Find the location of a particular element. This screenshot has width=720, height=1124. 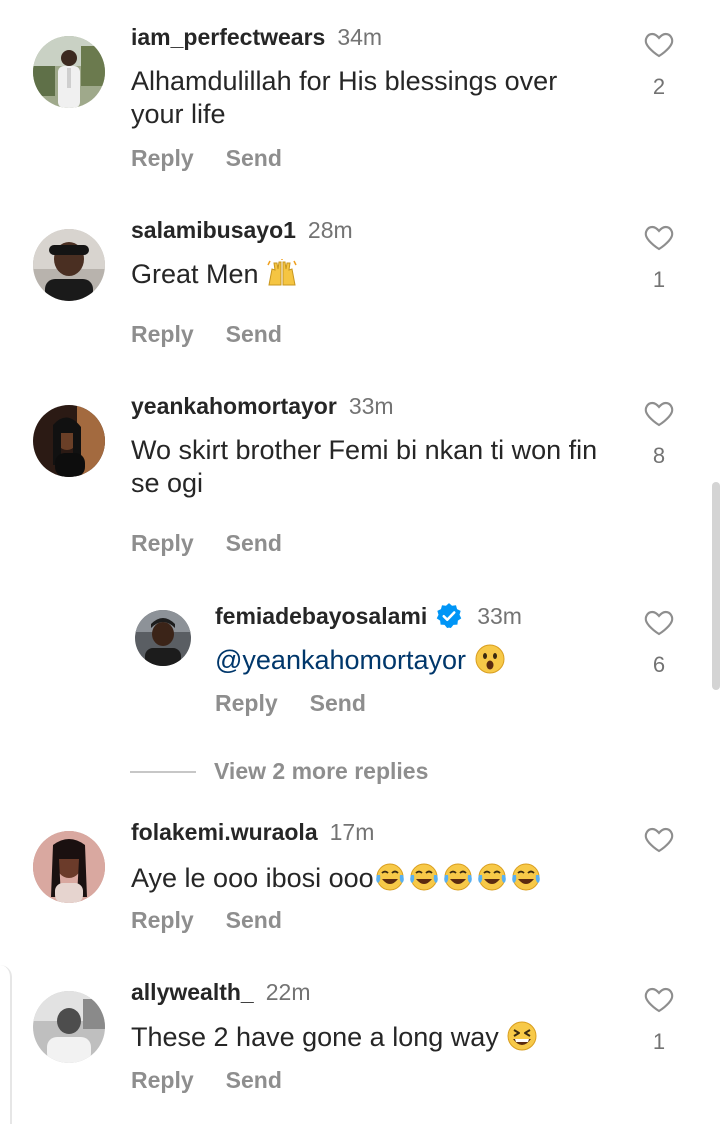

comment-text-content: Great Men is located at coordinates (195, 274).